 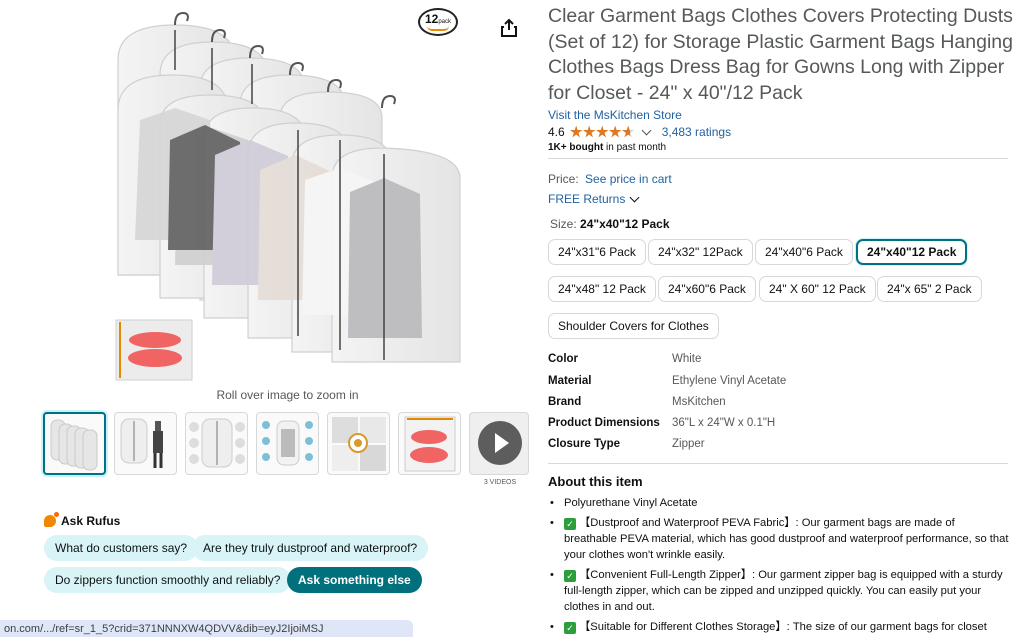 I want to click on pack-badge-text: pack, so click(x=445, y=22).